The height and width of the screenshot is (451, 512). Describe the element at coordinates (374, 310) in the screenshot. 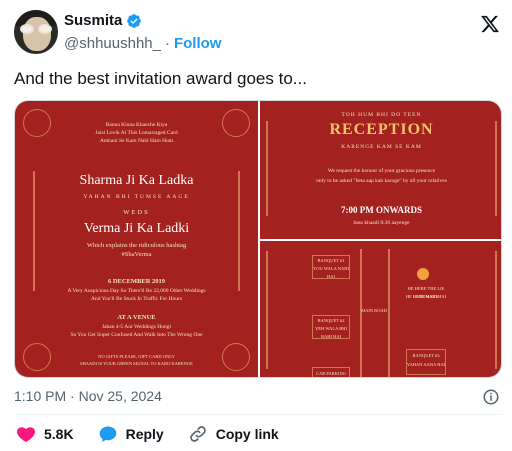

I see `main-road-label: MAIN ROAD` at that location.